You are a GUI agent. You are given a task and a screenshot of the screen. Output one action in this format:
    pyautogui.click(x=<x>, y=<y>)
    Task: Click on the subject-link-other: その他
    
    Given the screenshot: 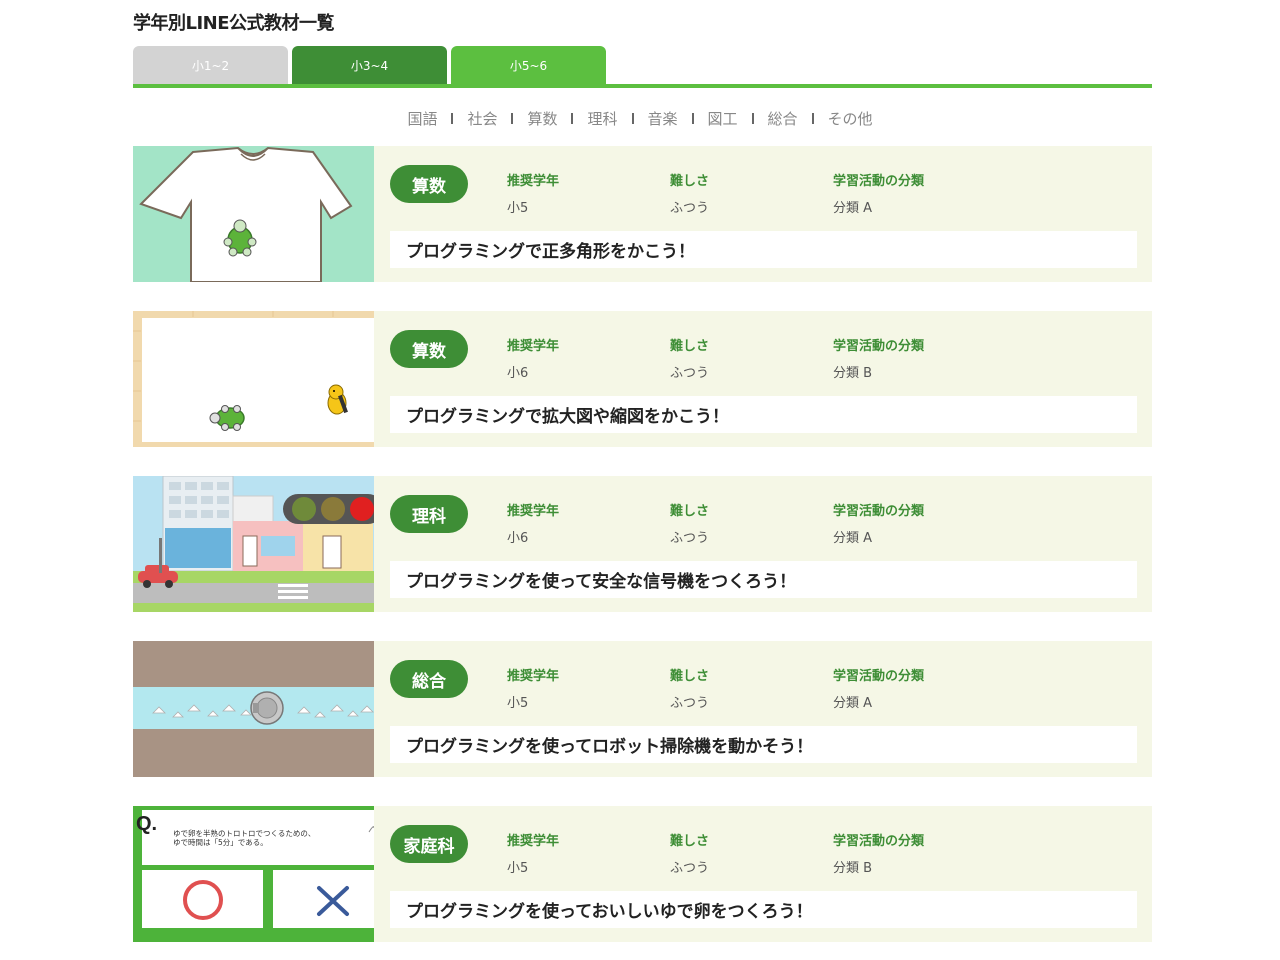 What is the action you would take?
    pyautogui.click(x=850, y=118)
    